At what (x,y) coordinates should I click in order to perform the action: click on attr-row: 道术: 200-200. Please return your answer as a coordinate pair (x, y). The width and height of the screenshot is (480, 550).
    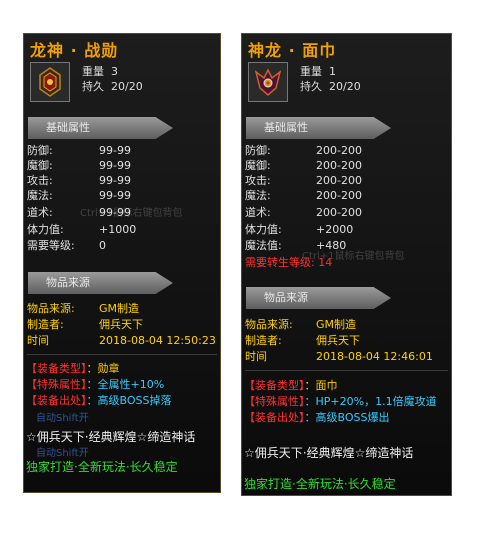
    Looking at the image, I should click on (303, 212).